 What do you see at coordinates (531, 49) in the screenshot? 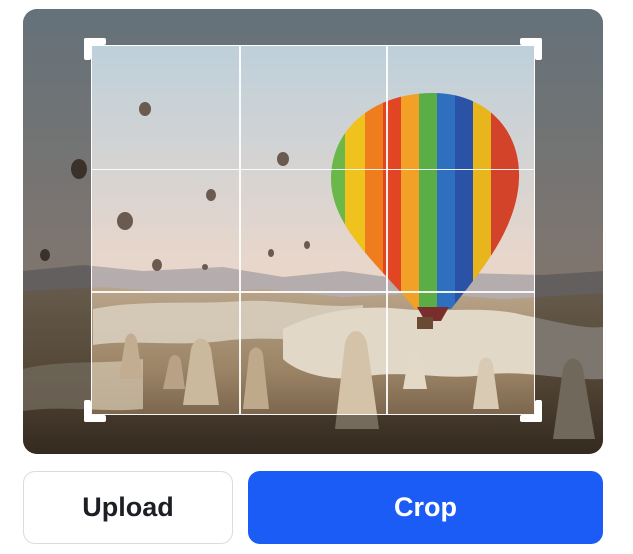
I see `crop-handle-top-right` at bounding box center [531, 49].